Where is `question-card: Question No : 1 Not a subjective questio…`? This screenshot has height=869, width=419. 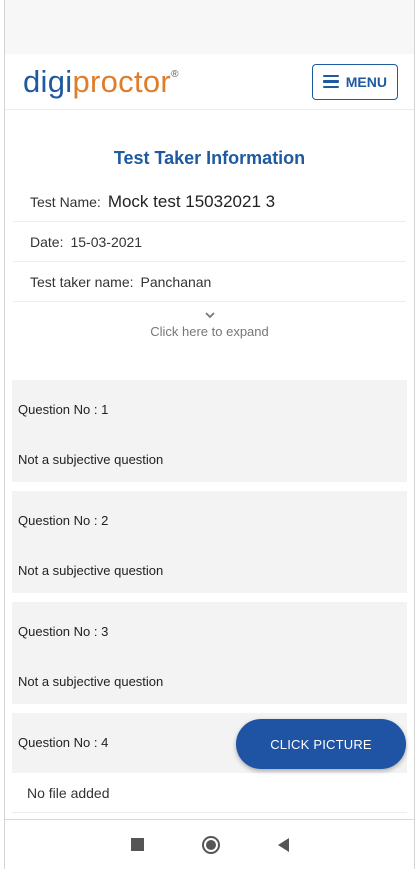
question-card: Question No : 1 Not a subjective questio… is located at coordinates (209, 431).